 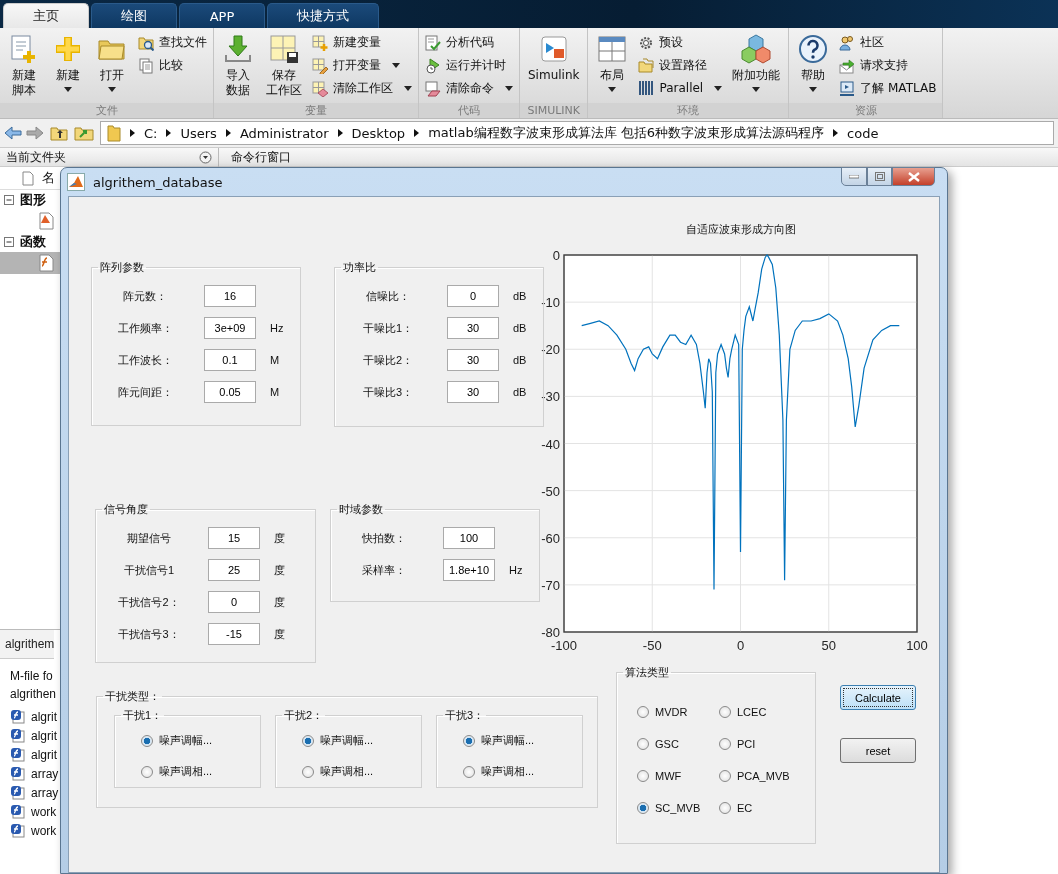 What do you see at coordinates (172, 42) in the screenshot?
I see `ribbon-button: 查找文件` at bounding box center [172, 42].